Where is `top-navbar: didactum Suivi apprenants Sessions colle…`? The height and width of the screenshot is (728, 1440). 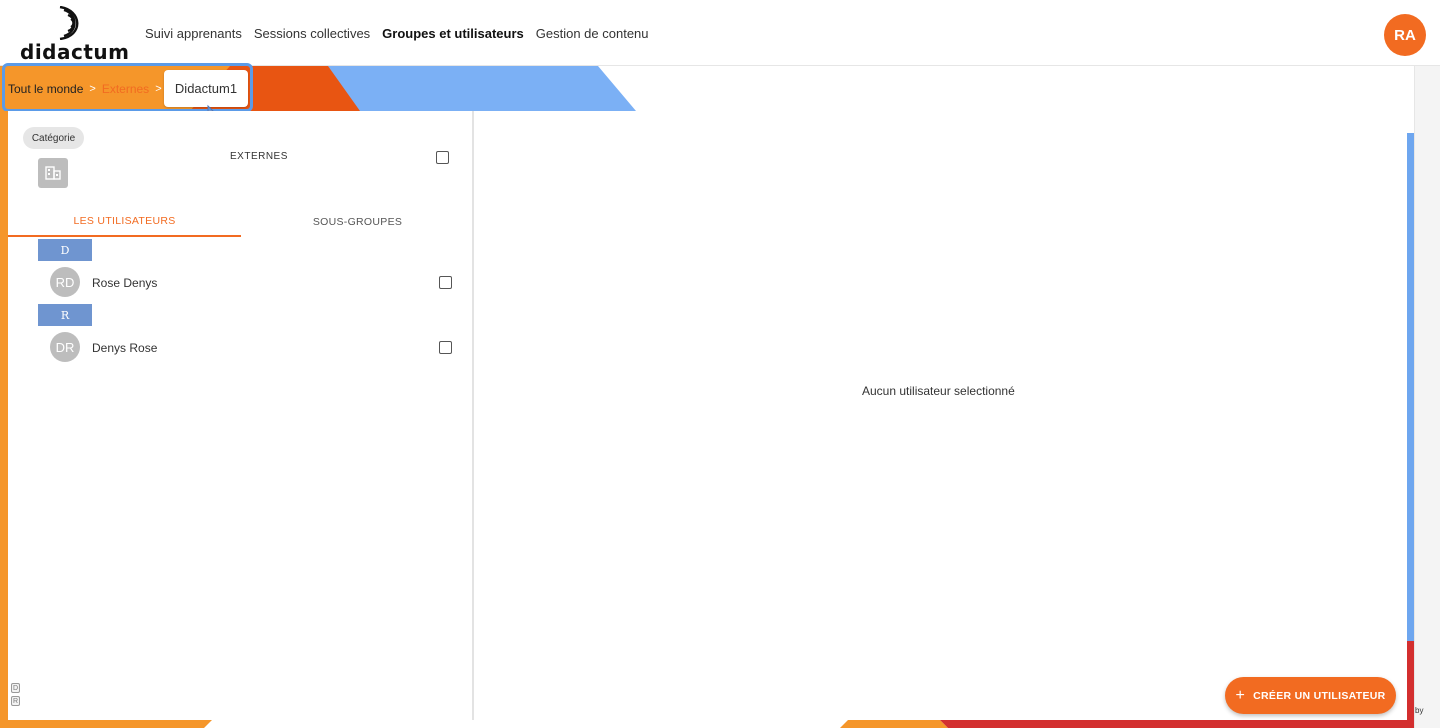
top-navbar: didactum Suivi apprenants Sessions colle… is located at coordinates (720, 33).